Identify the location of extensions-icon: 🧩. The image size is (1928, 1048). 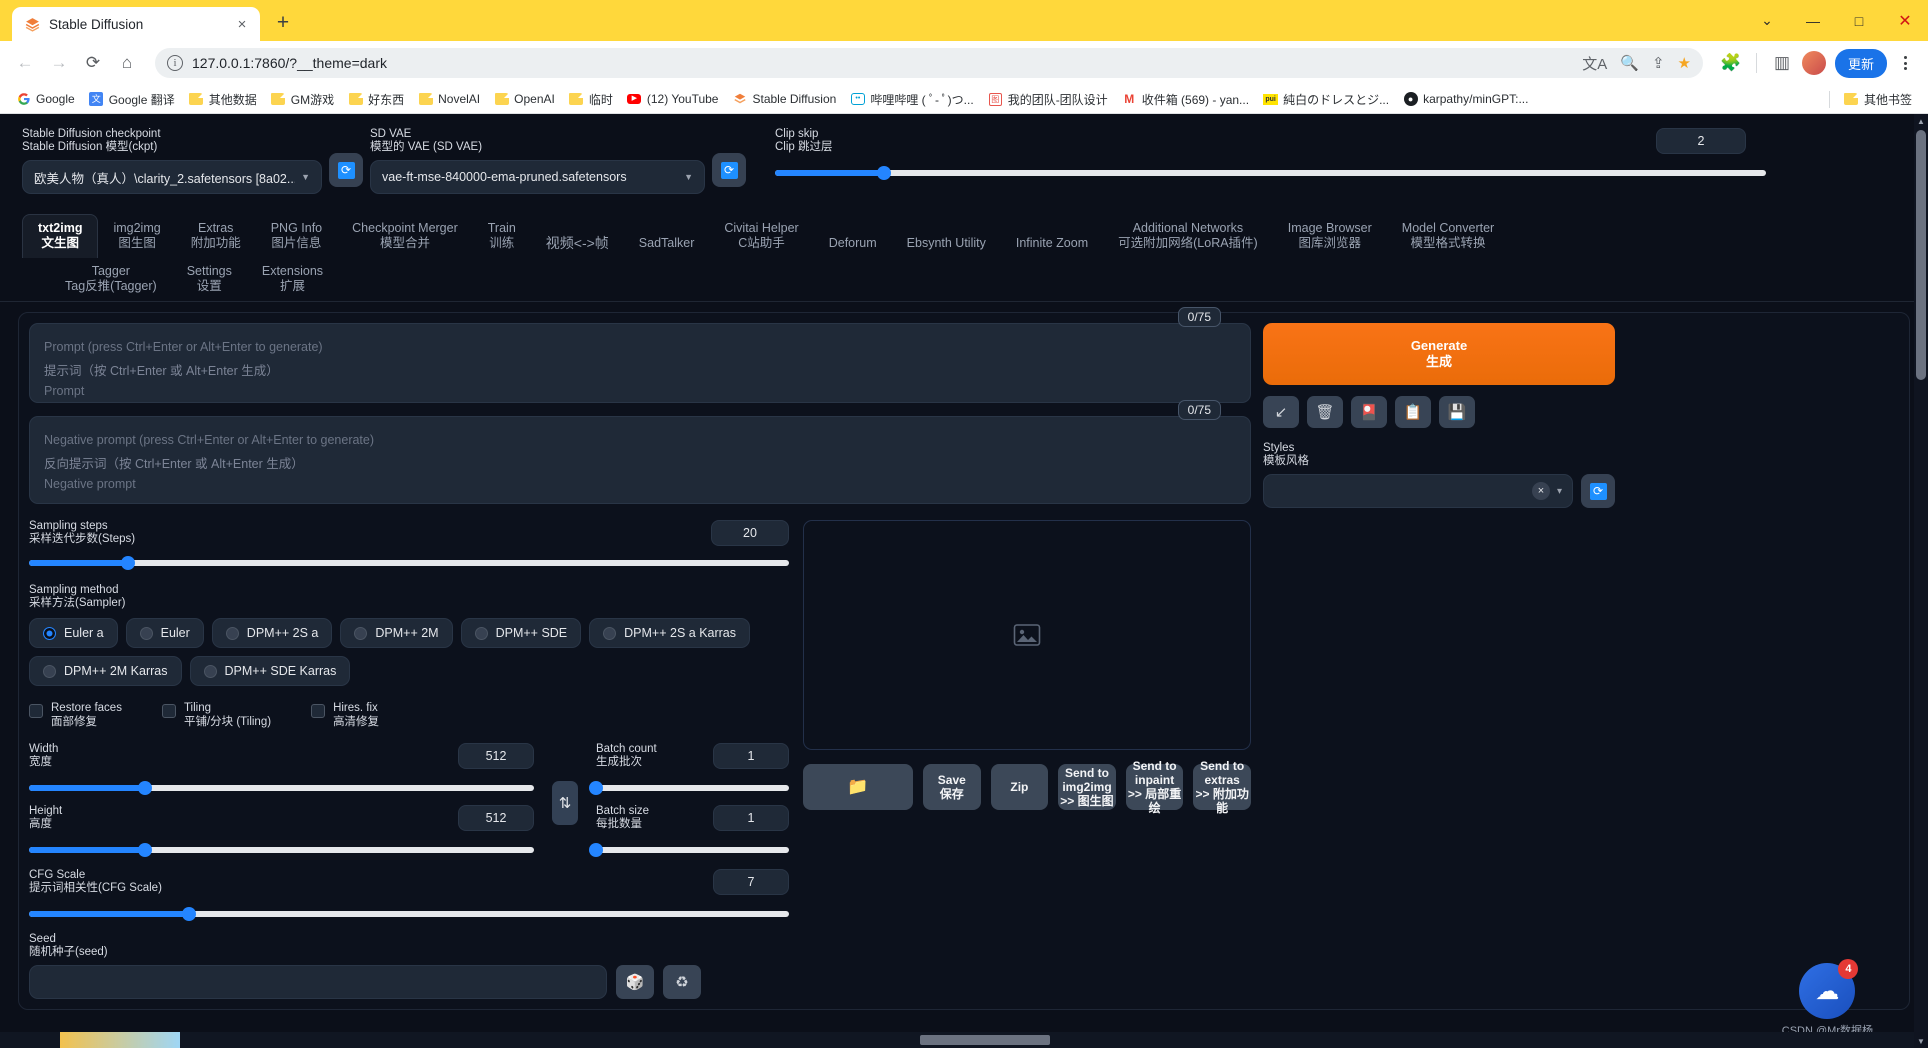
(1731, 63).